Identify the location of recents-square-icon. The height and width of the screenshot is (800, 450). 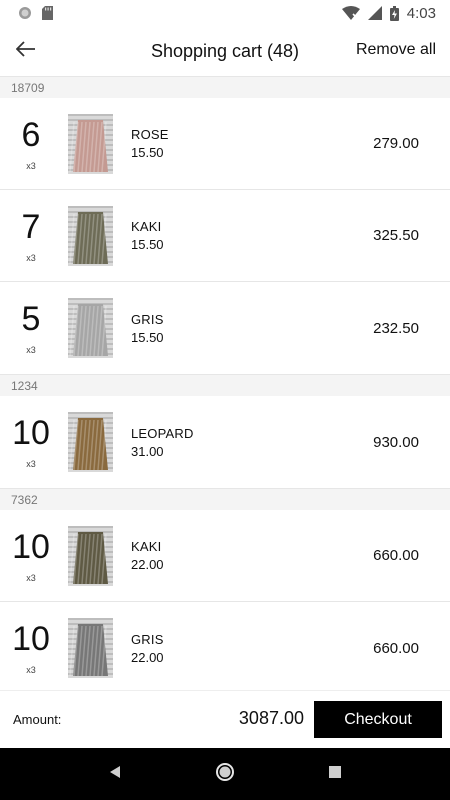
(335, 774).